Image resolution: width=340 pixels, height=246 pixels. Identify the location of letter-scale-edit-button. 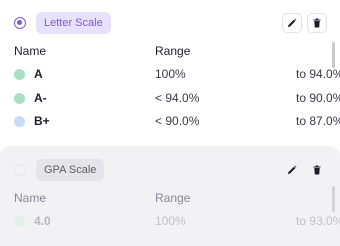
(292, 23).